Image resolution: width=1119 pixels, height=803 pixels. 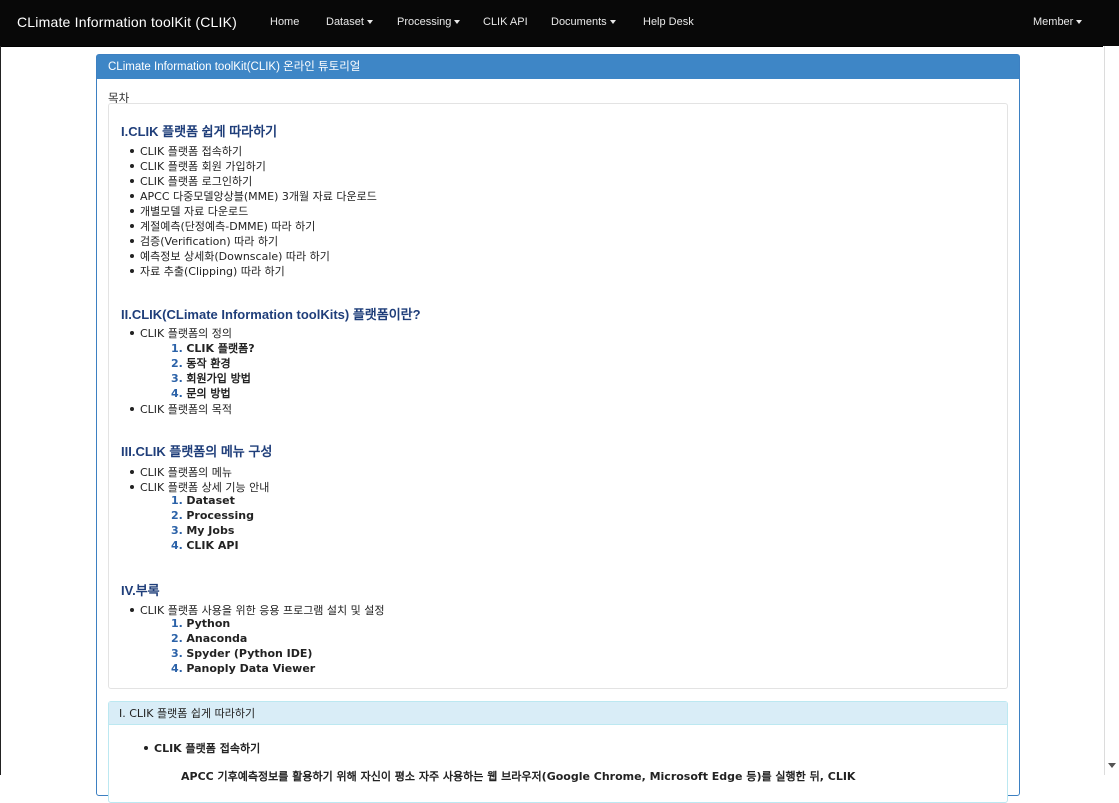 What do you see at coordinates (199, 487) in the screenshot?
I see `toc-item: CLIK 플랫폼 상세 기능 안내` at bounding box center [199, 487].